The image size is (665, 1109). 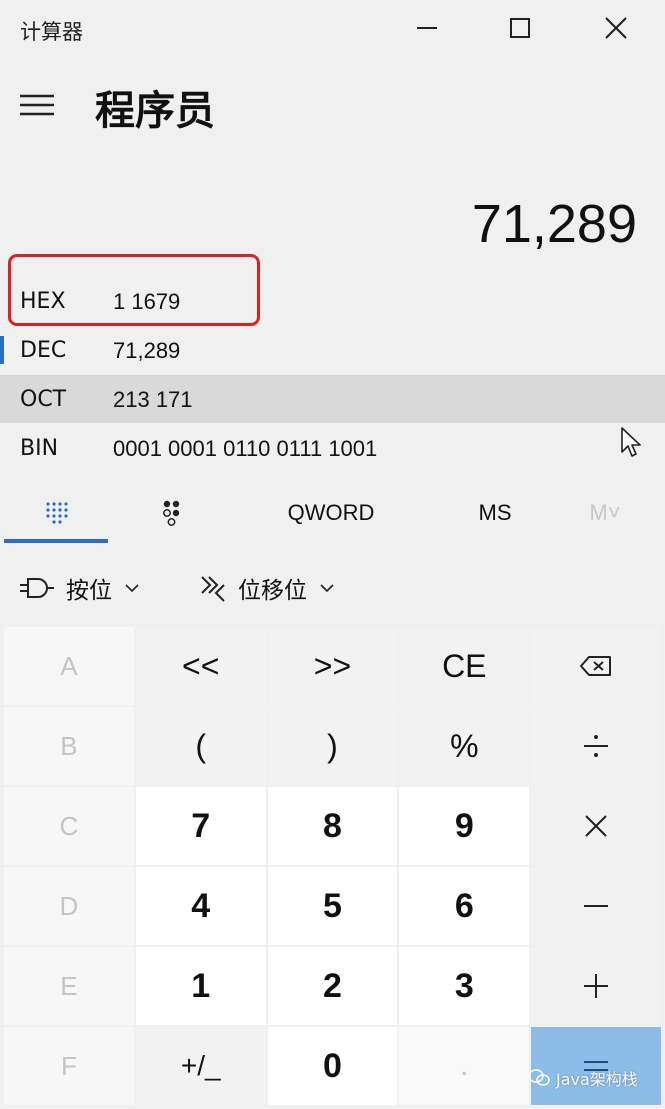 What do you see at coordinates (56, 541) in the screenshot?
I see `active-tab-underline` at bounding box center [56, 541].